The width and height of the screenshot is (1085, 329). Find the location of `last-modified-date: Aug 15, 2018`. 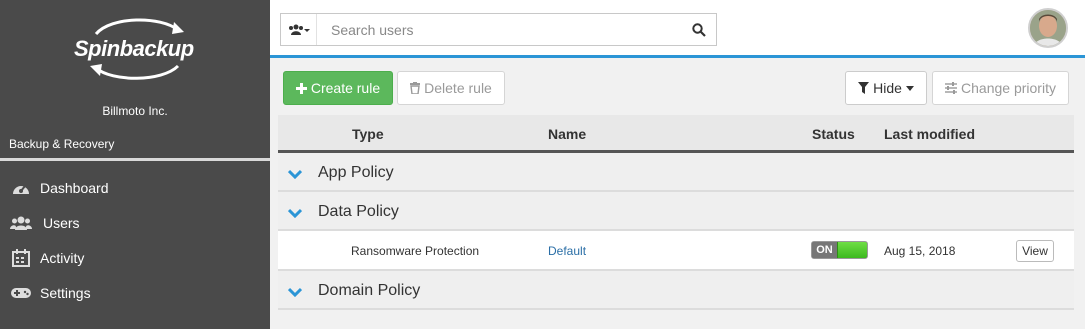

last-modified-date: Aug 15, 2018 is located at coordinates (920, 251).